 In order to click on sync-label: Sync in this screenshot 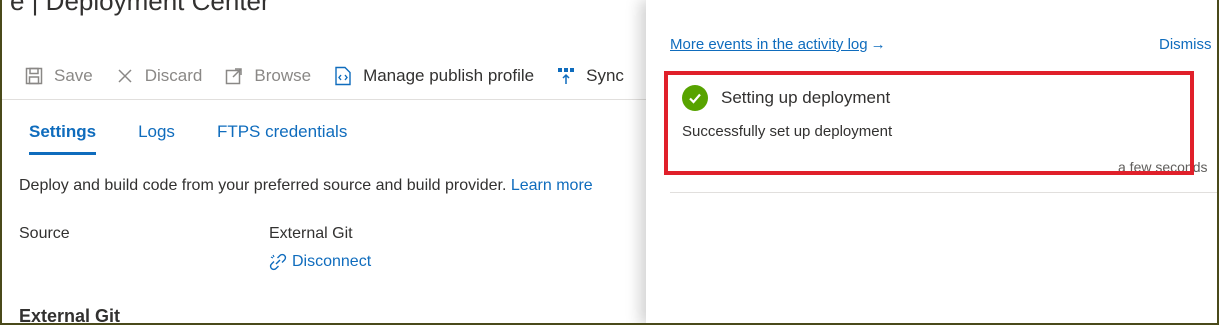, I will do `click(605, 75)`.